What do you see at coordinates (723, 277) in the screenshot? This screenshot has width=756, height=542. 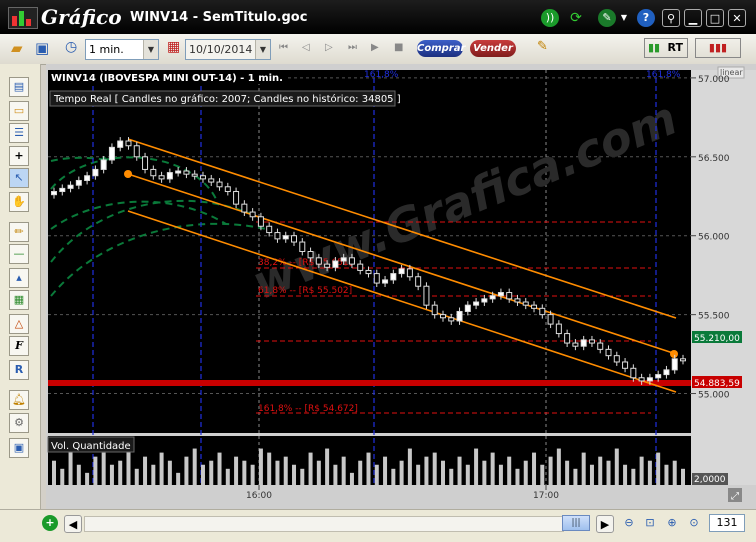 I see `price-axis` at bounding box center [723, 277].